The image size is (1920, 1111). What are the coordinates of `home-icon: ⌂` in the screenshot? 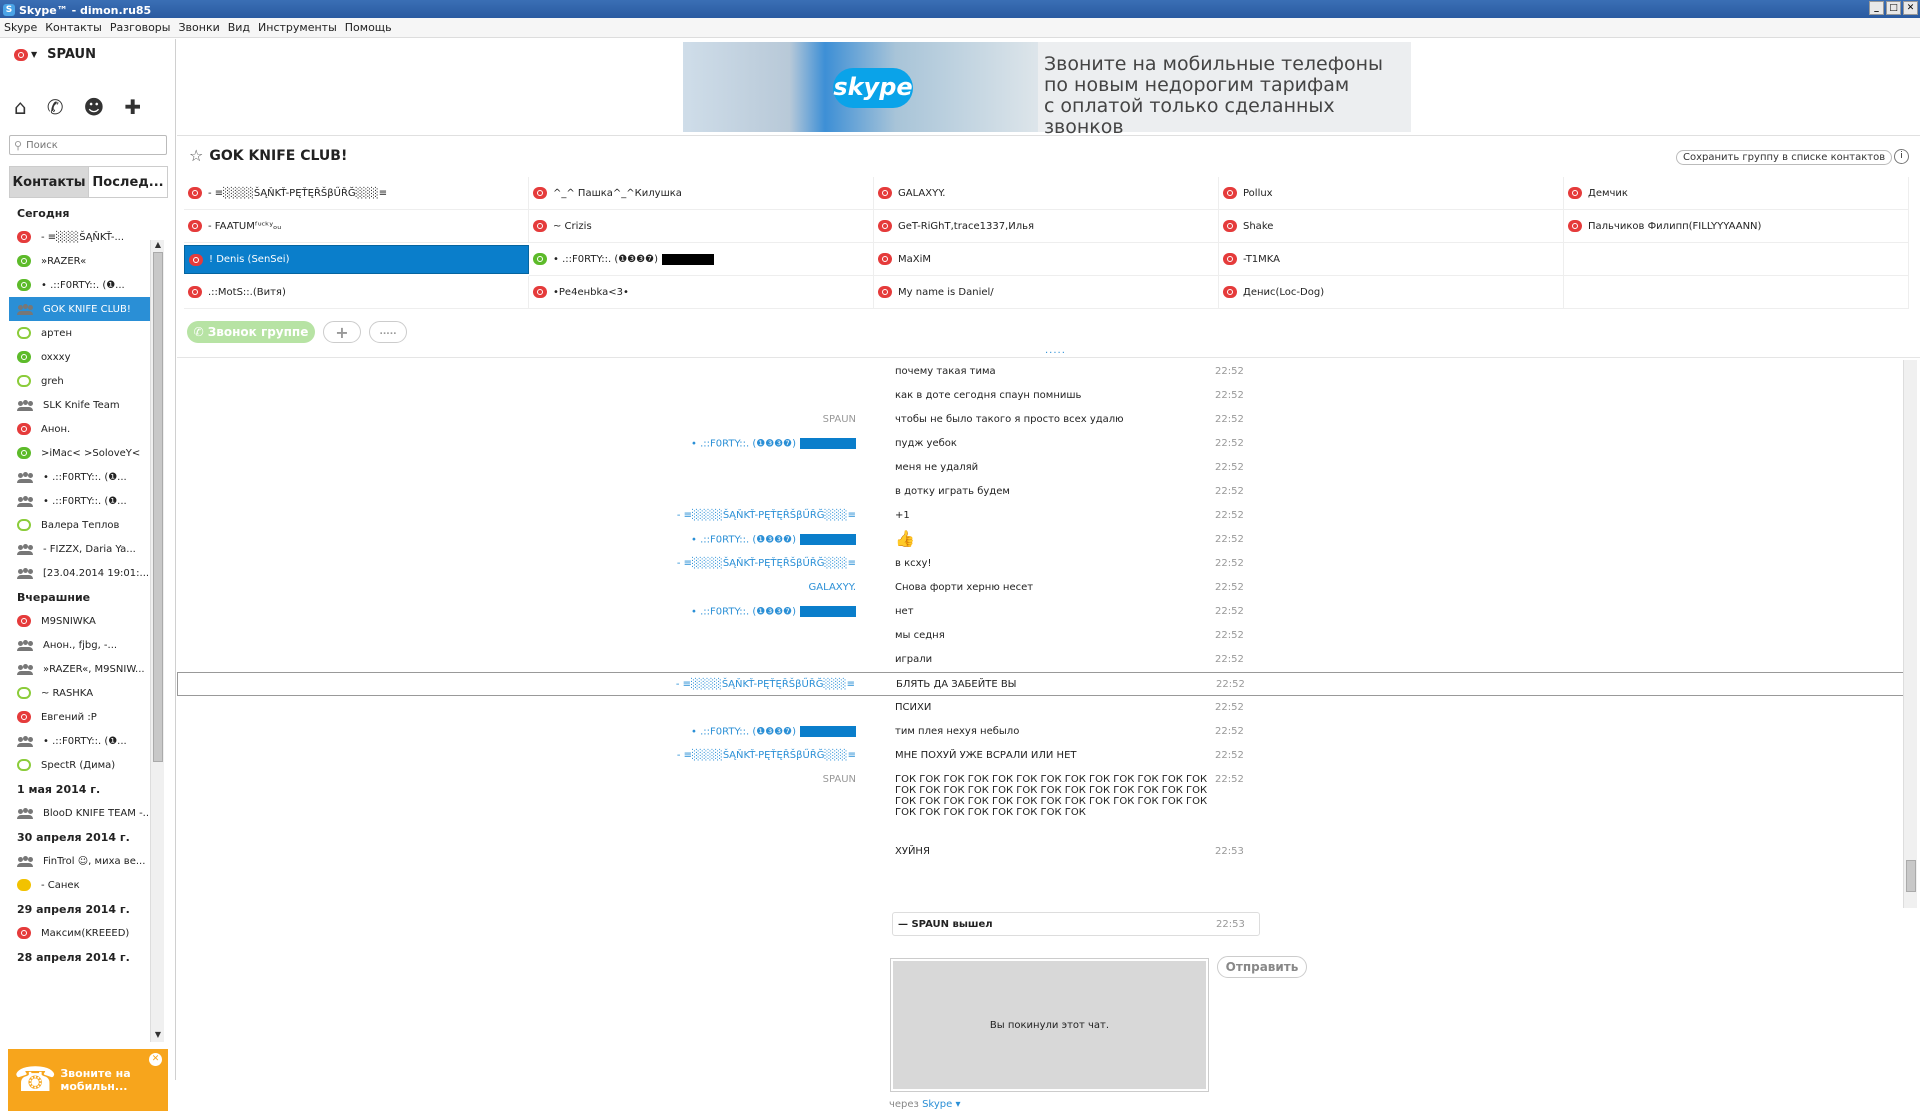 It's located at (20, 107).